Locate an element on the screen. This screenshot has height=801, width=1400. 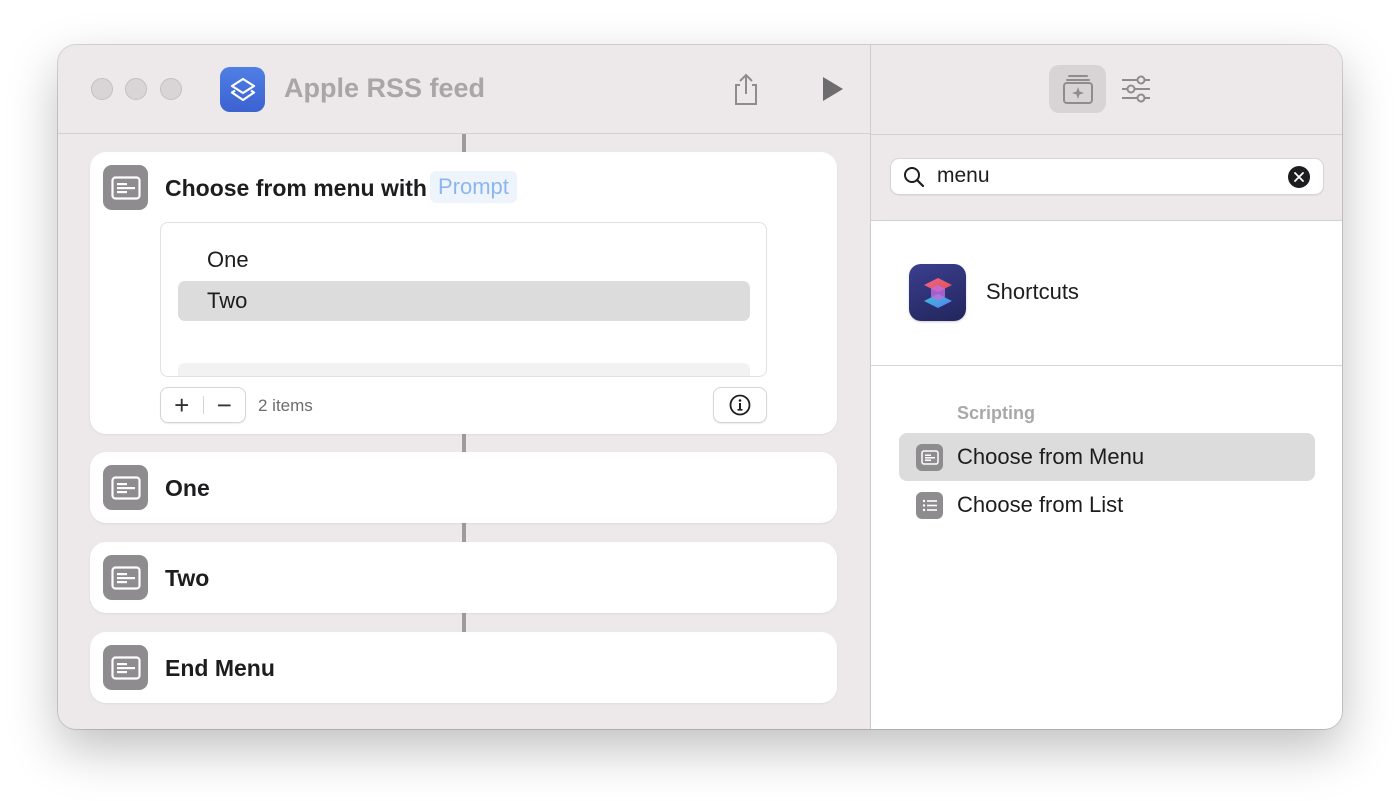
menu-item-two: Two is located at coordinates (464, 301).